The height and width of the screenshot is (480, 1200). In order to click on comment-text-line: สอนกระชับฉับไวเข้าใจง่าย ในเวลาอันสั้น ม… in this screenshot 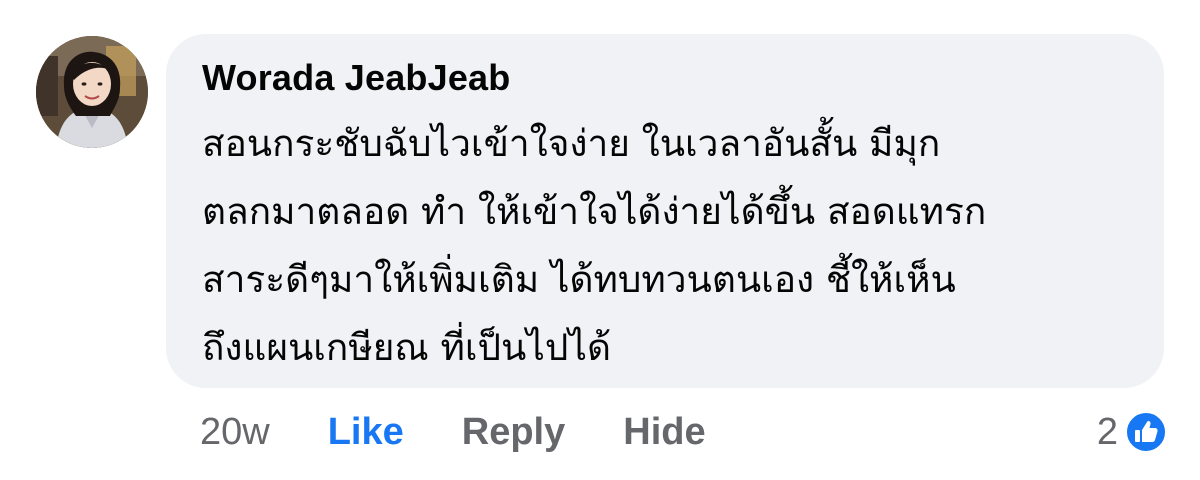, I will do `click(571, 143)`.